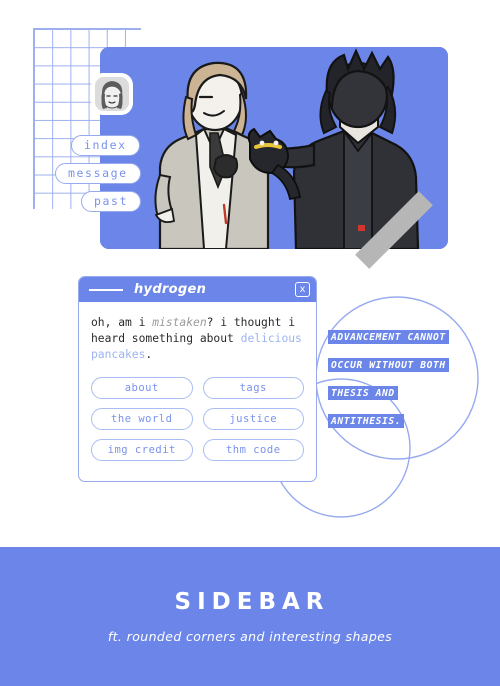  I want to click on message-part-1: oh, am i, so click(122, 322).